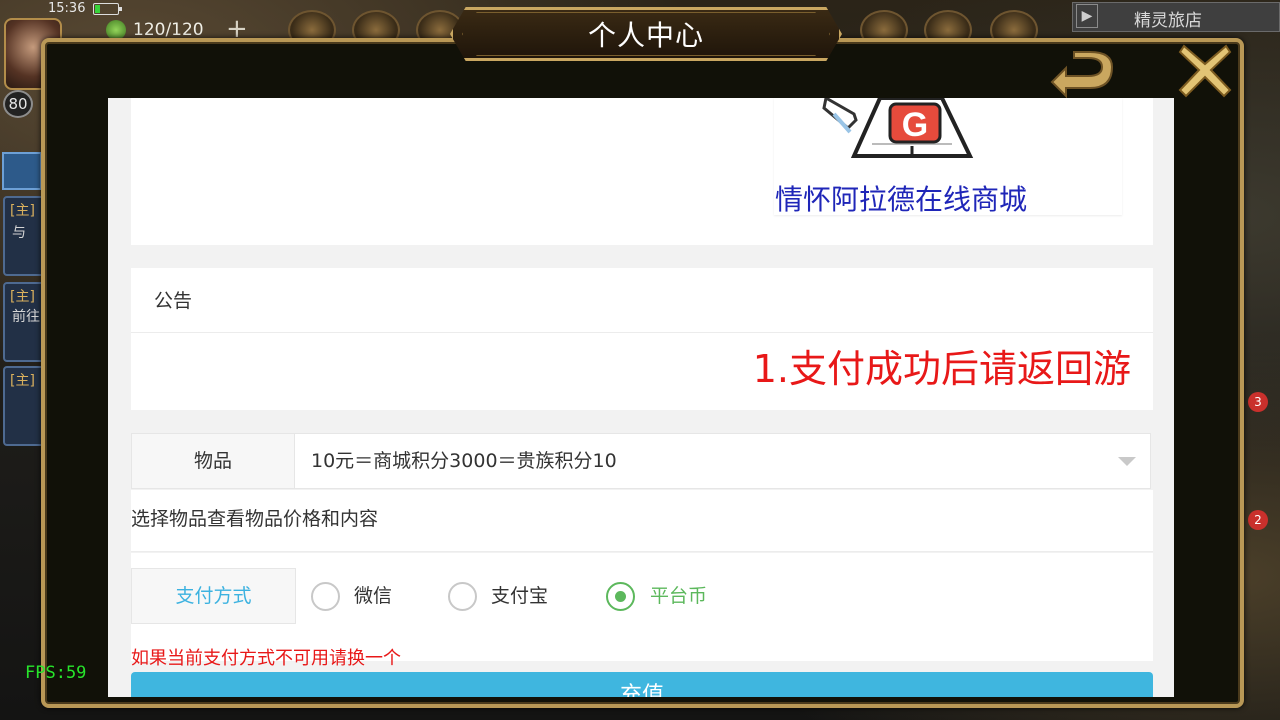 Image resolution: width=1280 pixels, height=720 pixels. Describe the element at coordinates (1258, 520) in the screenshot. I see `notification-badge: 2` at that location.